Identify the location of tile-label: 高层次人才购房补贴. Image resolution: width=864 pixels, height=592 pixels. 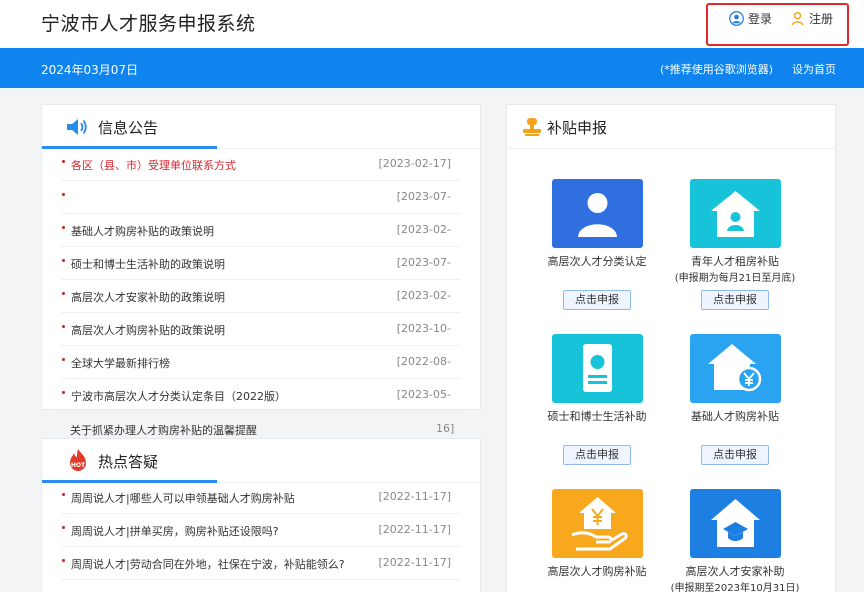
(597, 571).